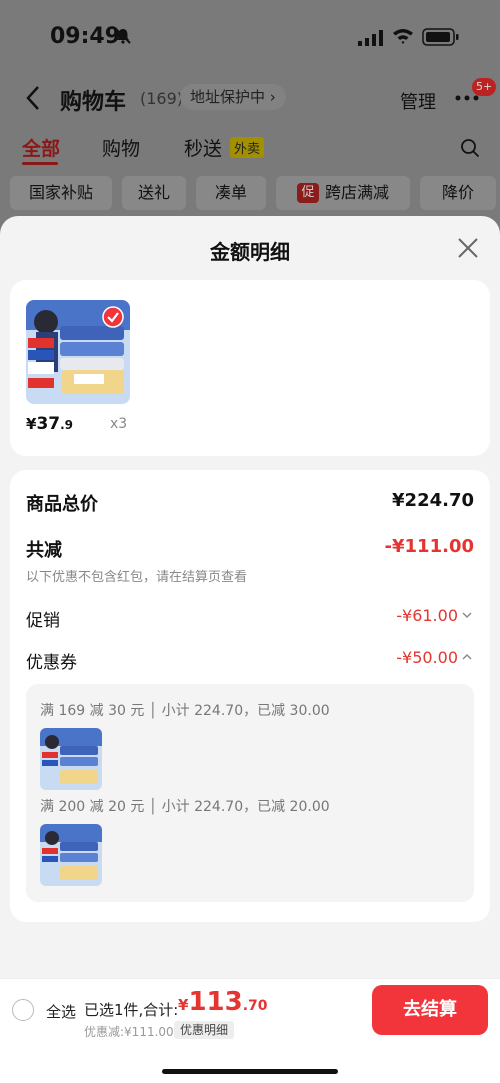  What do you see at coordinates (131, 1010) in the screenshot?
I see `selected-count: 已选1件,合计:` at bounding box center [131, 1010].